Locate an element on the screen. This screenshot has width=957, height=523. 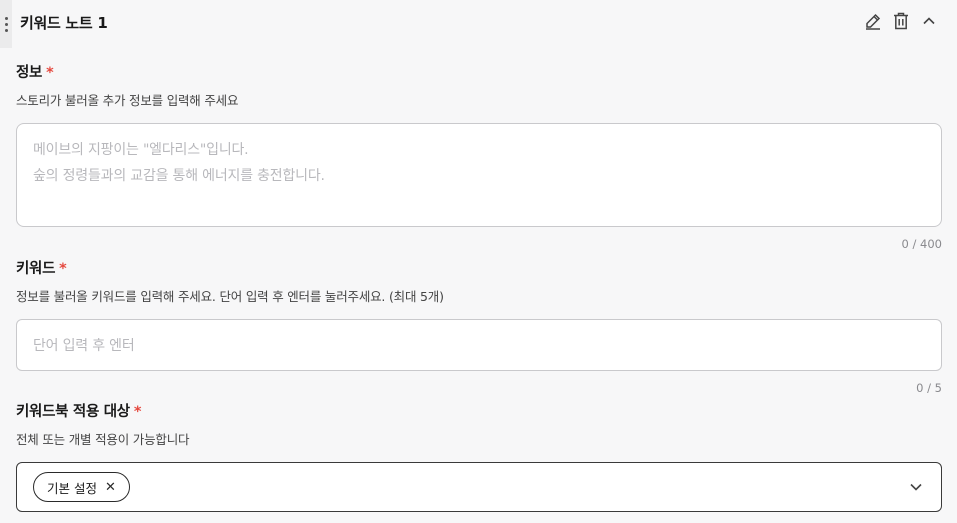
dropdown-toggle is located at coordinates (916, 487).